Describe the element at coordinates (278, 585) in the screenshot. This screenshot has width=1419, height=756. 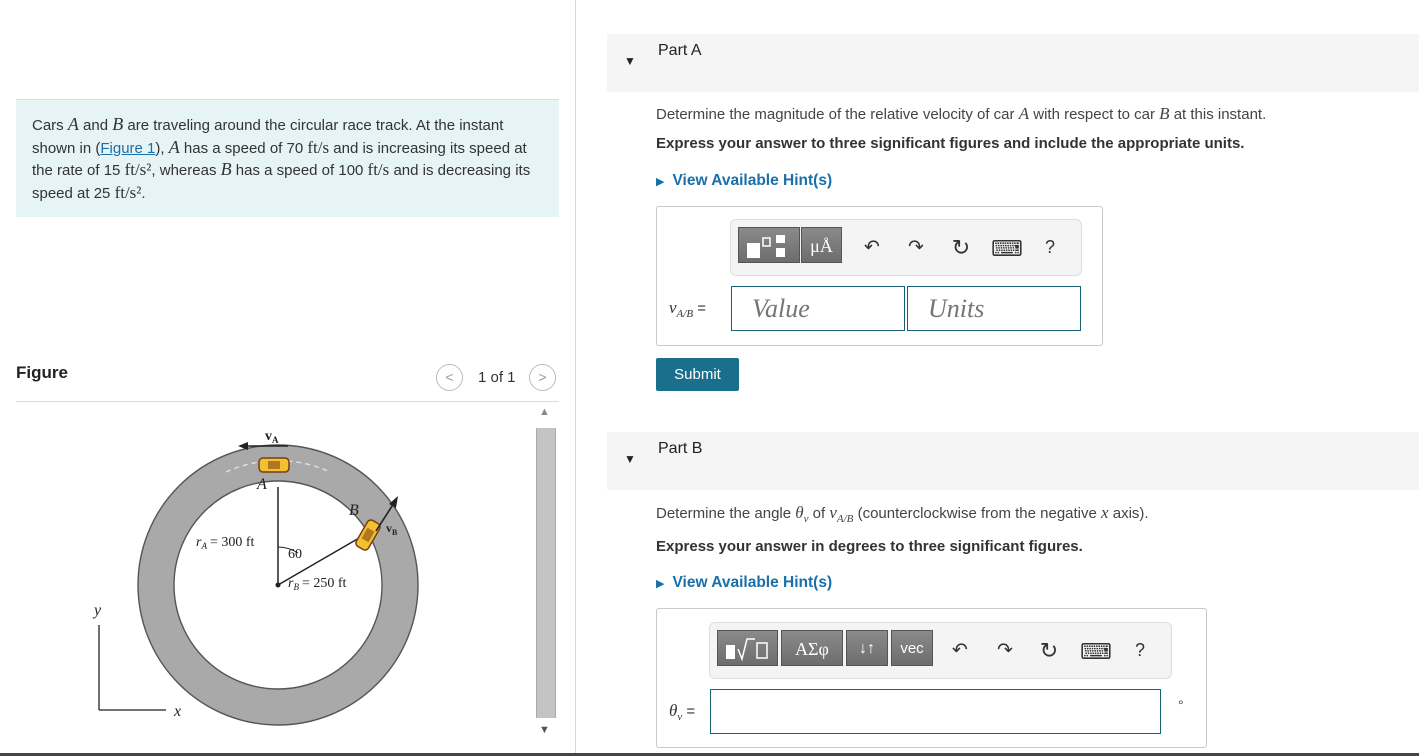
I see `track-center` at that location.